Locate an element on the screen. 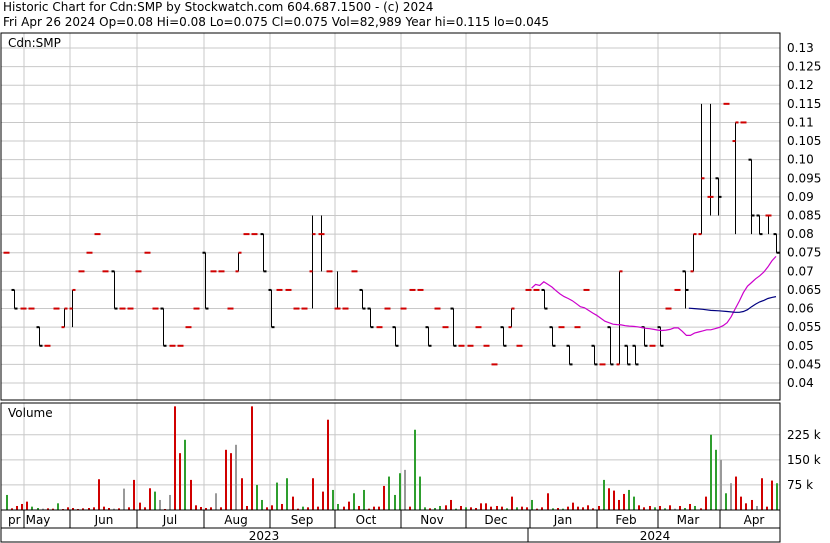 The height and width of the screenshot is (543, 830). month-label: Jul is located at coordinates (169, 520).